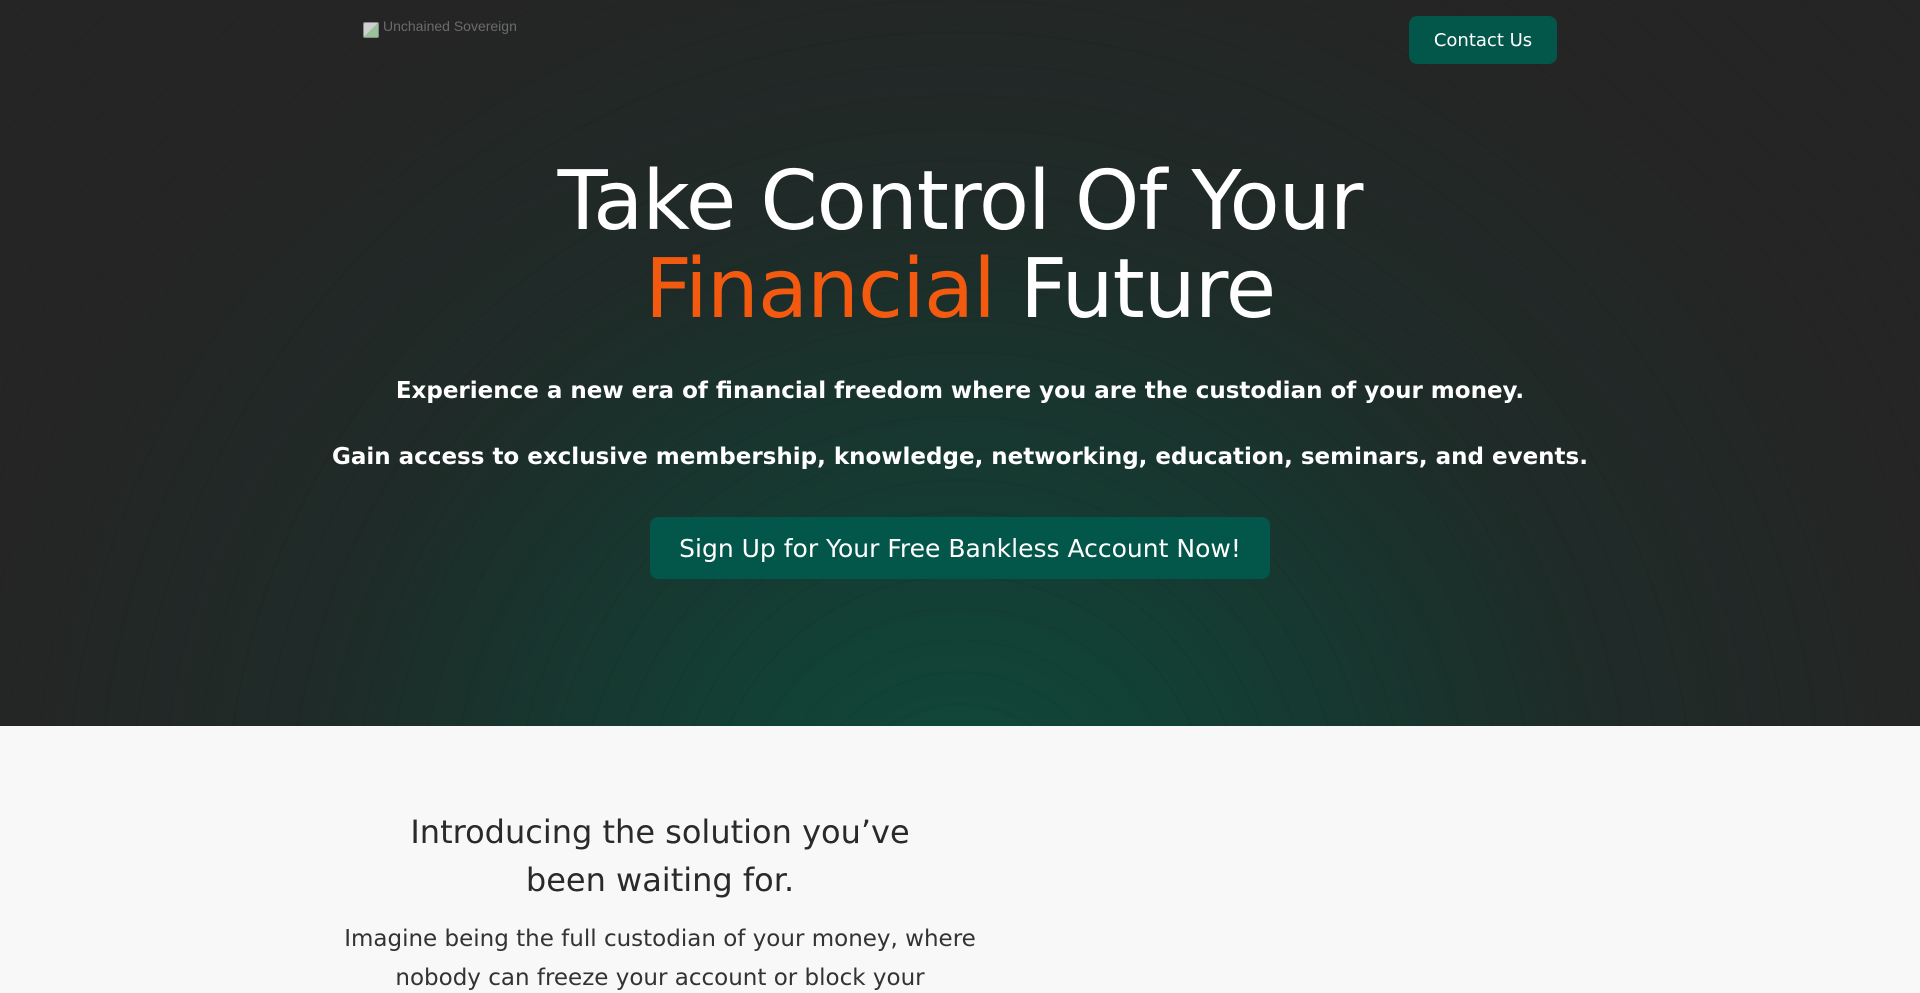 Image resolution: width=1920 pixels, height=993 pixels. I want to click on headline-accent-word: Financial, so click(820, 289).